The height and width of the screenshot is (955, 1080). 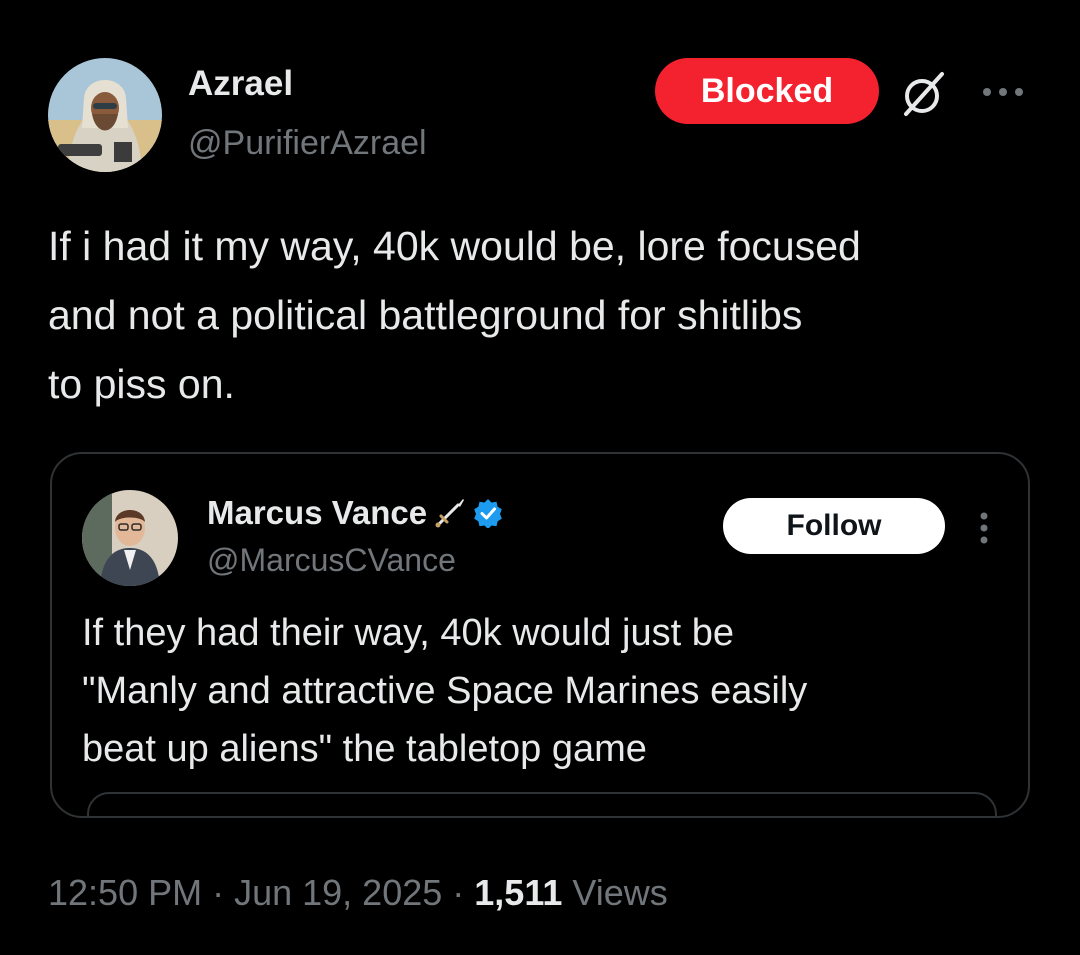 I want to click on blocked-button: Blocked, so click(x=767, y=91).